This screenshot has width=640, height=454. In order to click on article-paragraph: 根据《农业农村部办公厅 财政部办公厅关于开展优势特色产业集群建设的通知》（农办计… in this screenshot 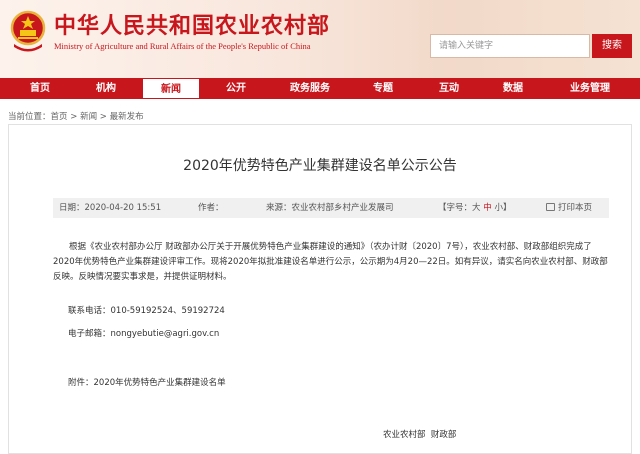, I will do `click(330, 262)`.